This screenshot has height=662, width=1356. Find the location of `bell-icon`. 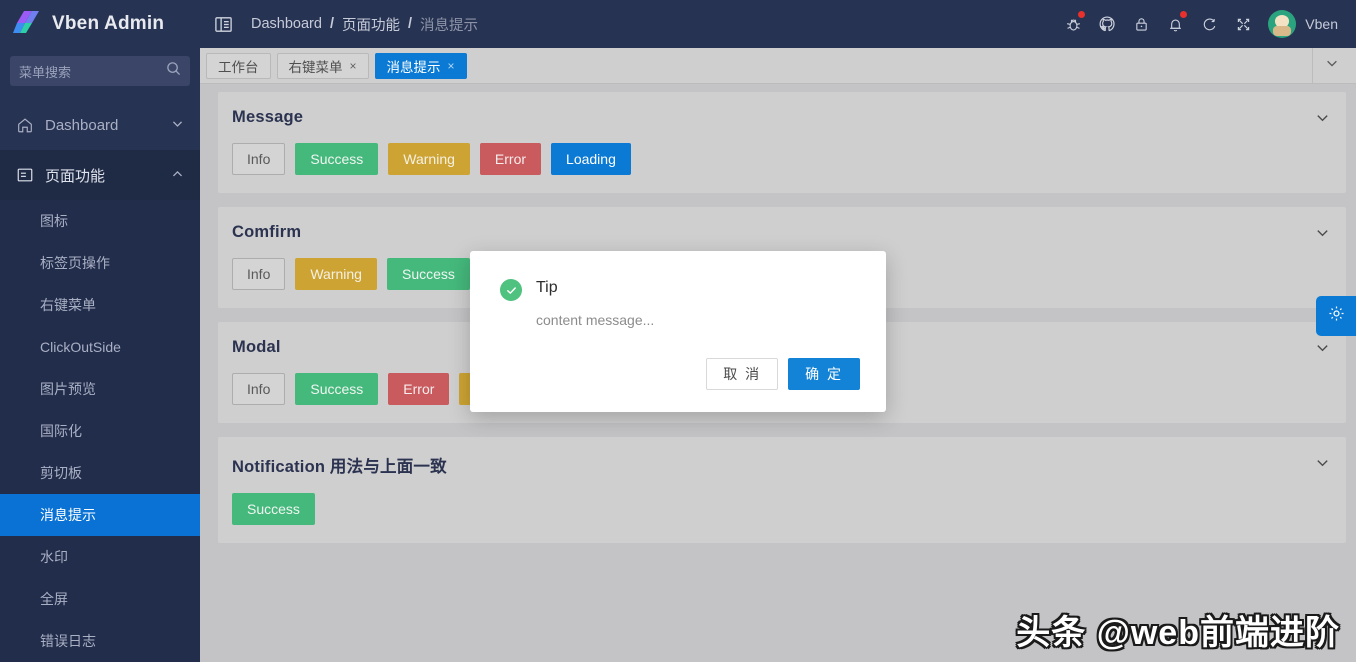

bell-icon is located at coordinates (1175, 24).